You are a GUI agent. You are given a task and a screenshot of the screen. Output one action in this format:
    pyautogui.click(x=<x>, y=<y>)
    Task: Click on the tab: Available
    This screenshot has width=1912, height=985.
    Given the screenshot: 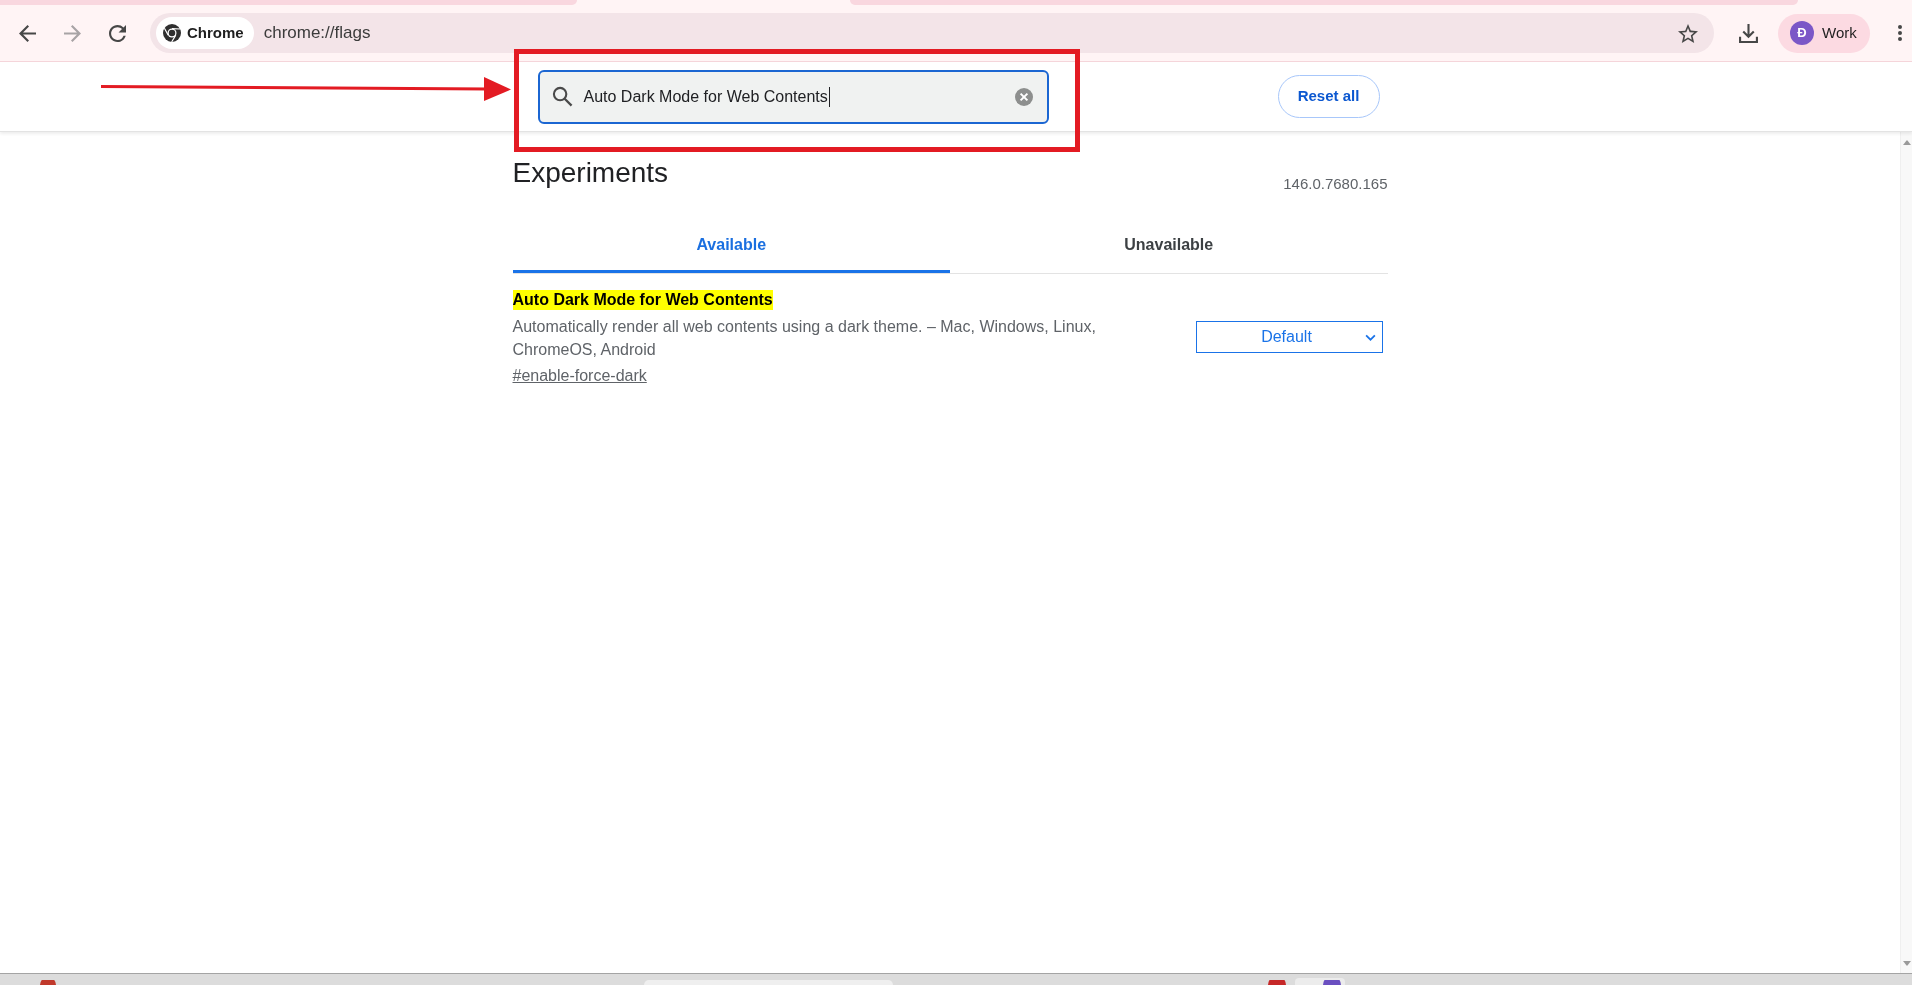 What is the action you would take?
    pyautogui.click(x=731, y=248)
    